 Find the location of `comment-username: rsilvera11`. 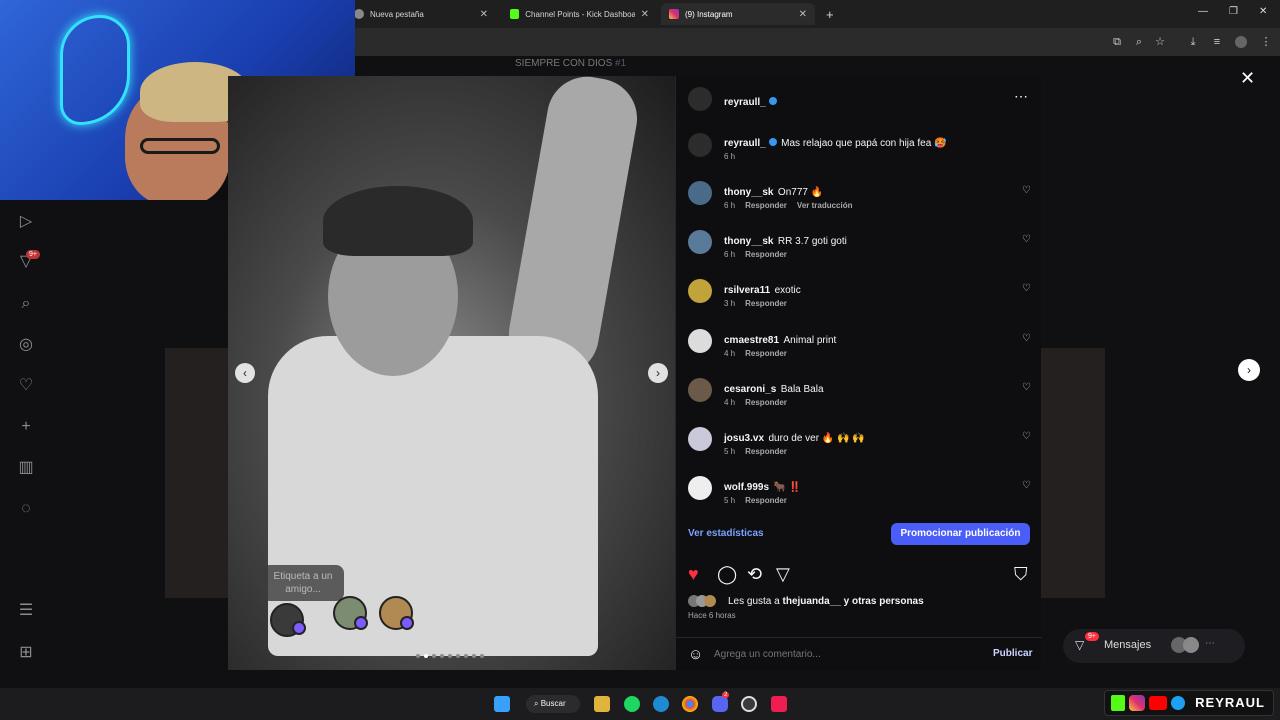

comment-username: rsilvera11 is located at coordinates (747, 290).